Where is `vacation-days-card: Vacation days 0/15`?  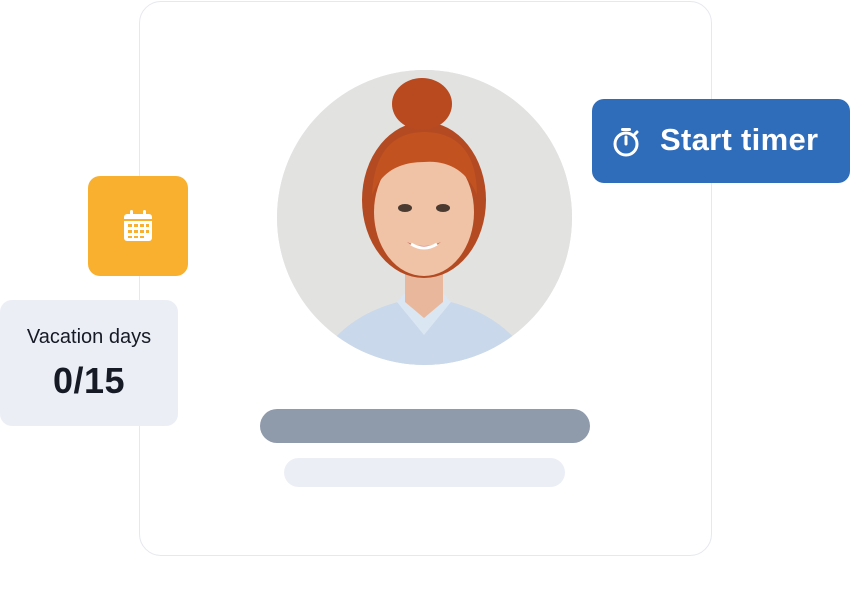 vacation-days-card: Vacation days 0/15 is located at coordinates (89, 363).